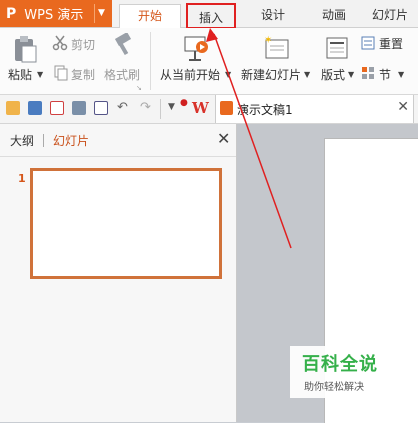  What do you see at coordinates (340, 364) in the screenshot?
I see `watermark-title: 百科全说` at bounding box center [340, 364].